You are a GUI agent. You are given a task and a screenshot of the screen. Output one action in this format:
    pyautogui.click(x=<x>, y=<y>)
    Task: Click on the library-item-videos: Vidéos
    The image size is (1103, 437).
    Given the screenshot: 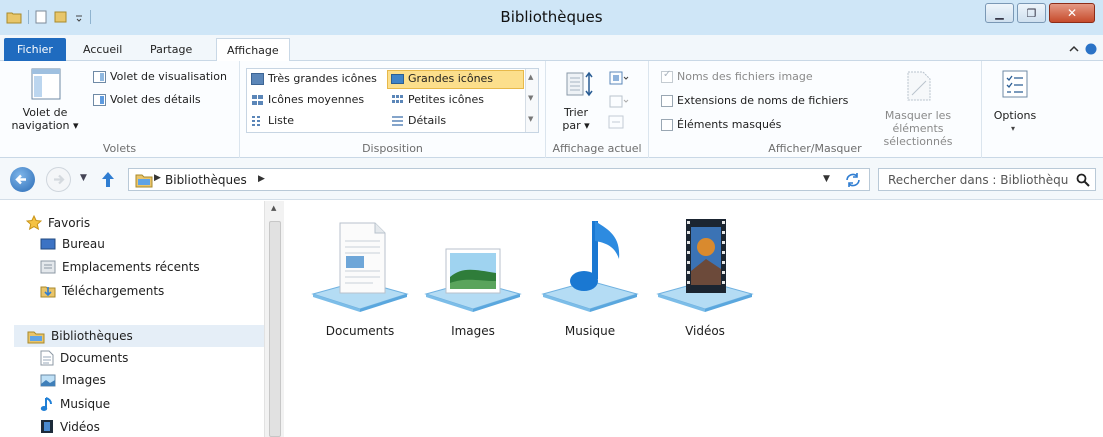 What is the action you would take?
    pyautogui.click(x=705, y=278)
    